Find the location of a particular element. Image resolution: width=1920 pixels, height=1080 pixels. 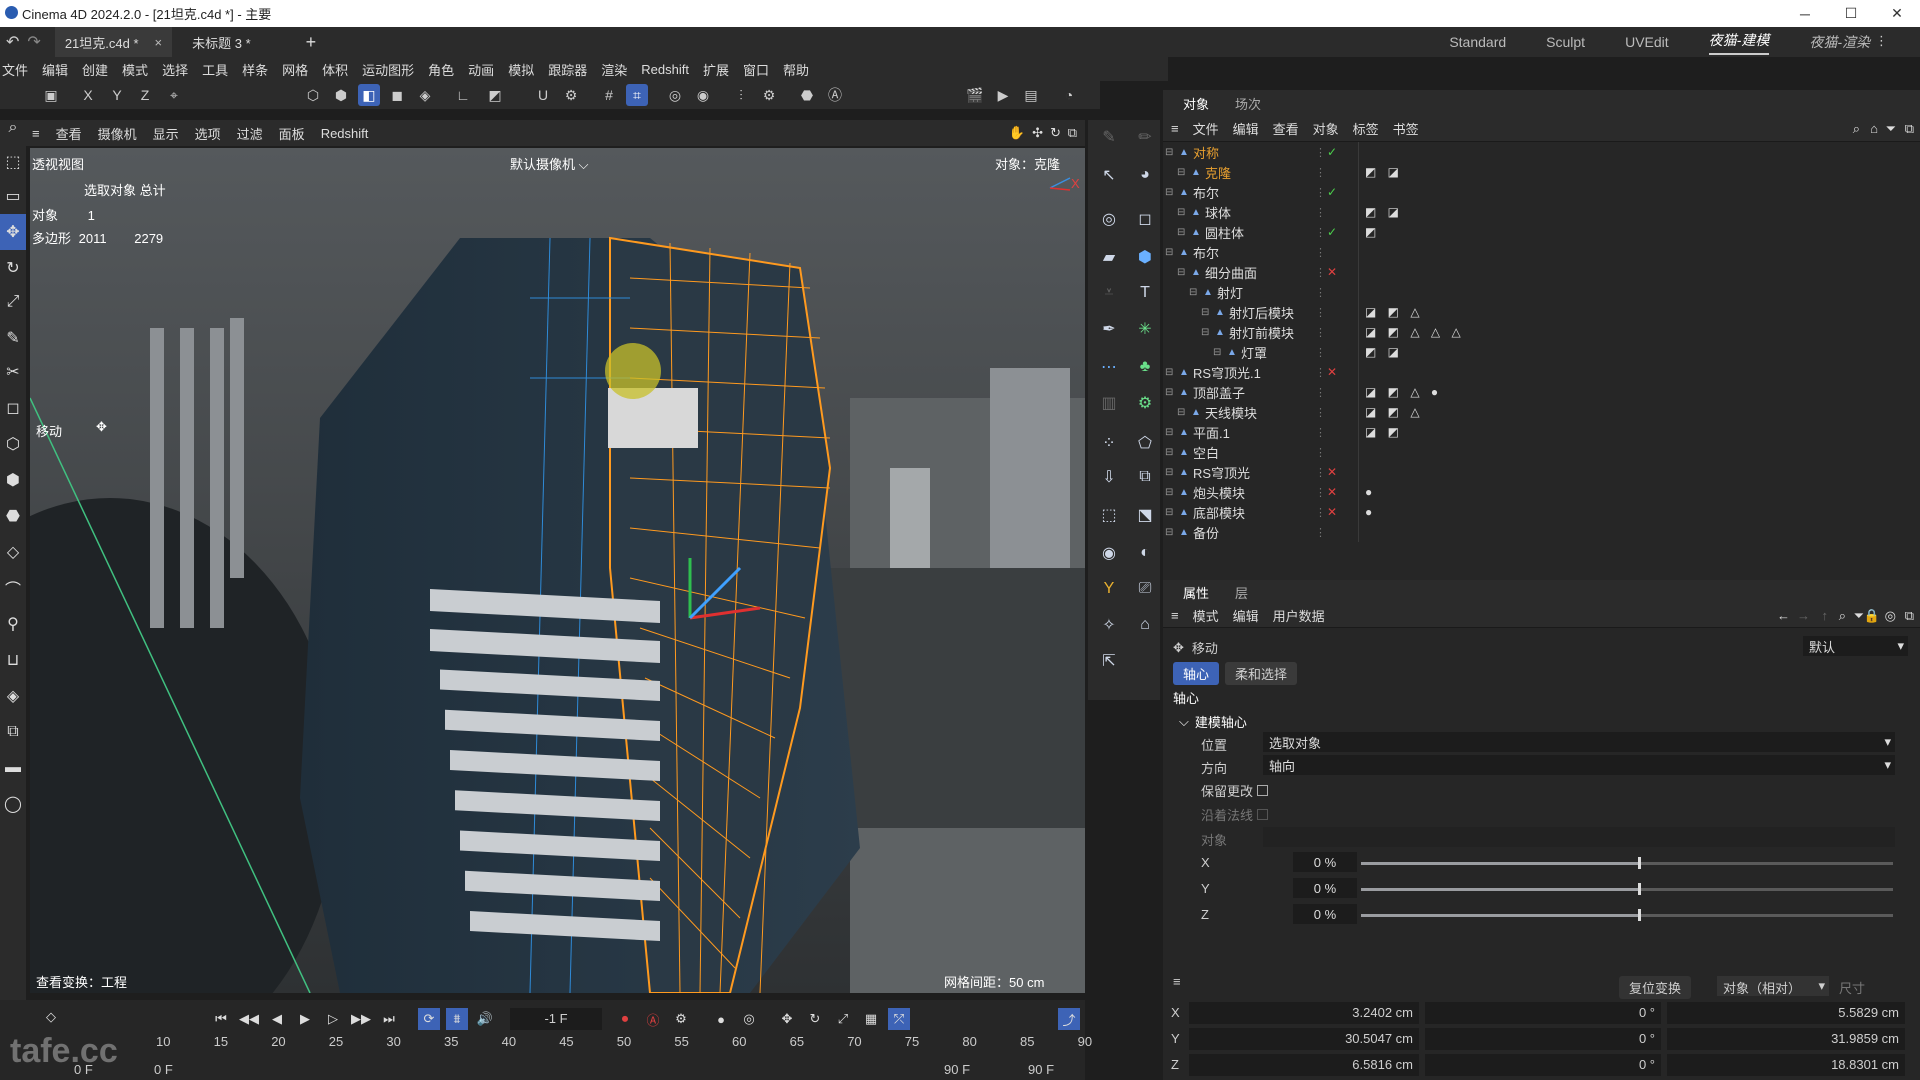

tree-row: ⊟ ▲ 射灯后模块 ⋮ ◪ ◩ △ is located at coordinates (1541, 312).